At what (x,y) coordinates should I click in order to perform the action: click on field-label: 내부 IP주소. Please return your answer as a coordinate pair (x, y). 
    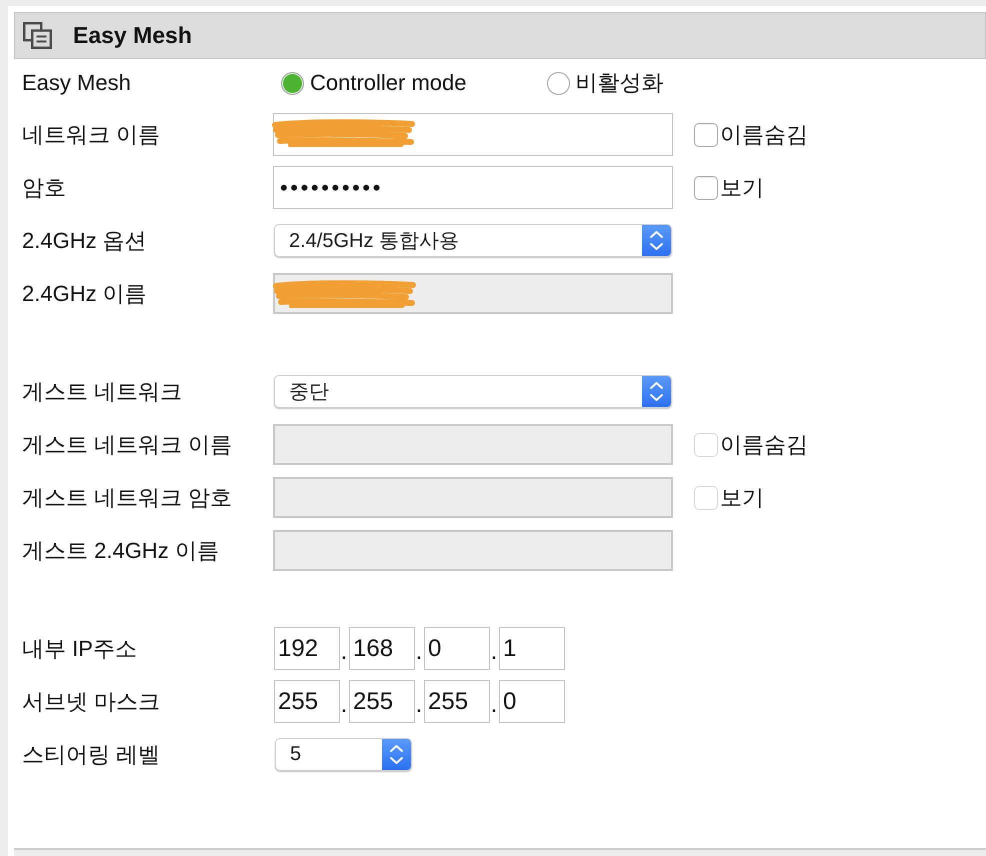
    Looking at the image, I should click on (80, 648).